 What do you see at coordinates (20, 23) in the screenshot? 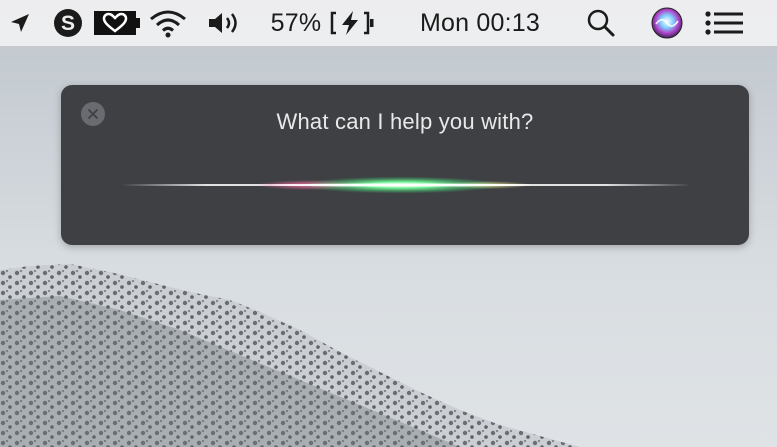
I see `location-arrow-icon` at bounding box center [20, 23].